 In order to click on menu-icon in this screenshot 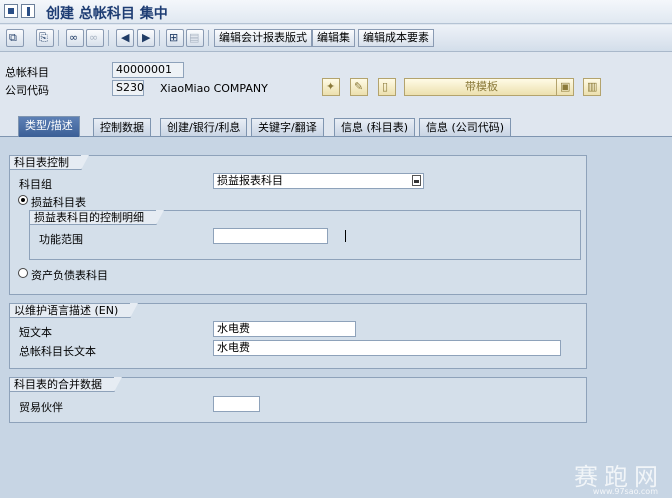, I will do `click(11, 11)`.